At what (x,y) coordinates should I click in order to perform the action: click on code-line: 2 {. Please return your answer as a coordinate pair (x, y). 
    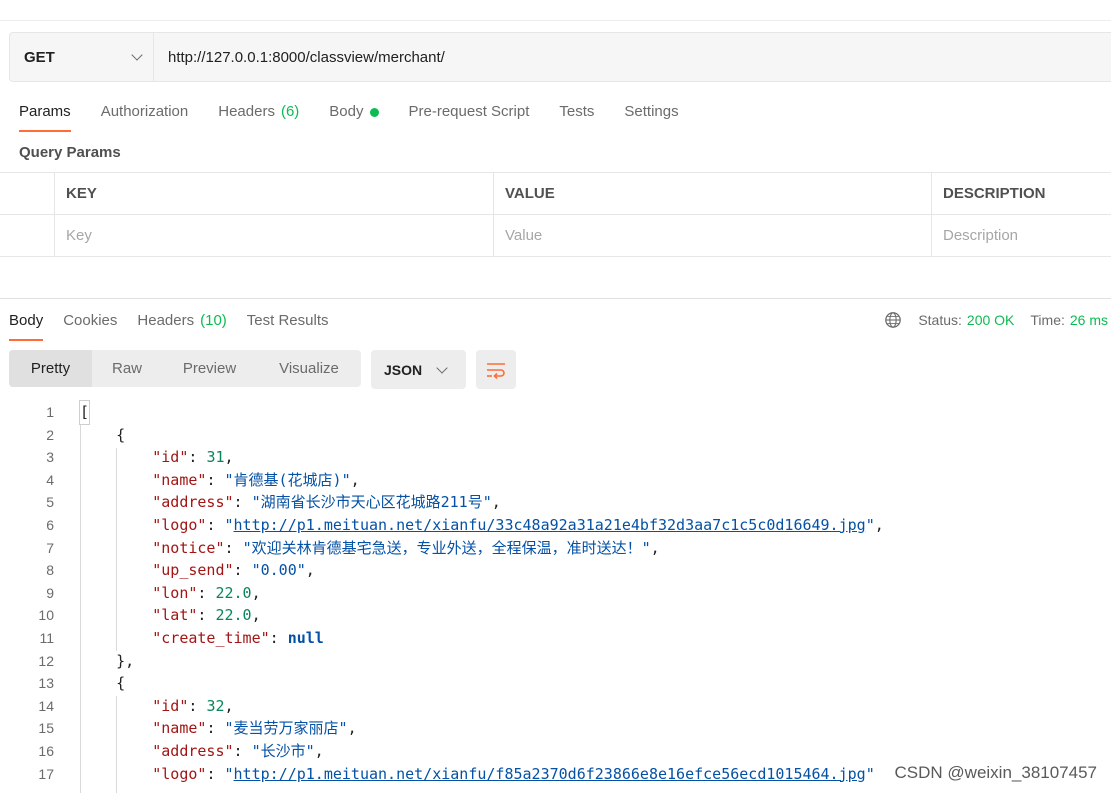
    Looking at the image, I should click on (555, 435).